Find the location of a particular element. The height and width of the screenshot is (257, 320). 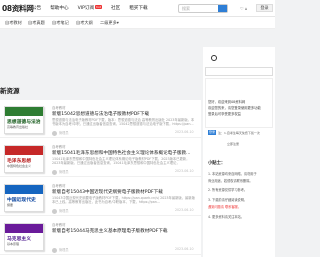

main-nav: 公告 帮助中心 VIP订阅 hot 社区 租买下载 is located at coordinates (94, 8).